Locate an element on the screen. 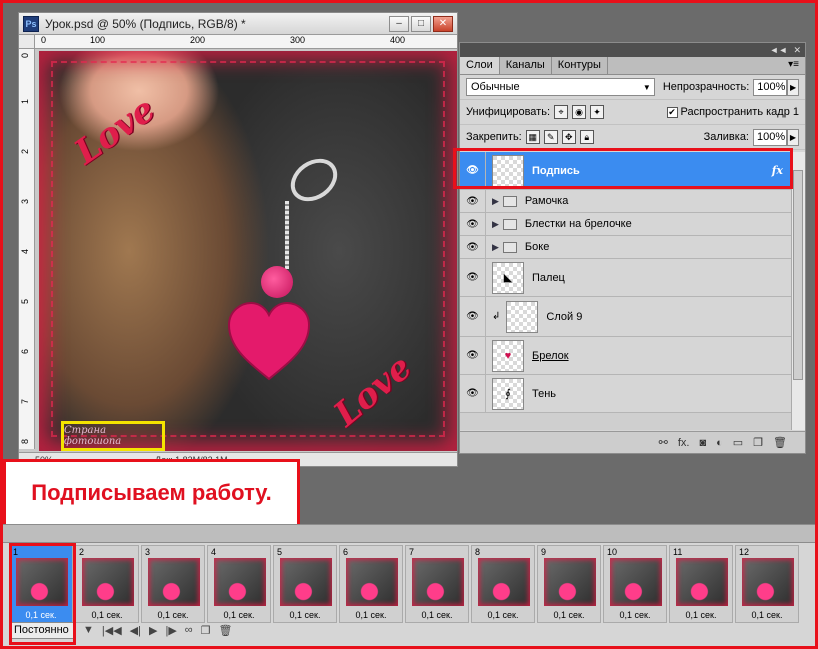  panel-close-icon: ✕ is located at coordinates (797, 50).